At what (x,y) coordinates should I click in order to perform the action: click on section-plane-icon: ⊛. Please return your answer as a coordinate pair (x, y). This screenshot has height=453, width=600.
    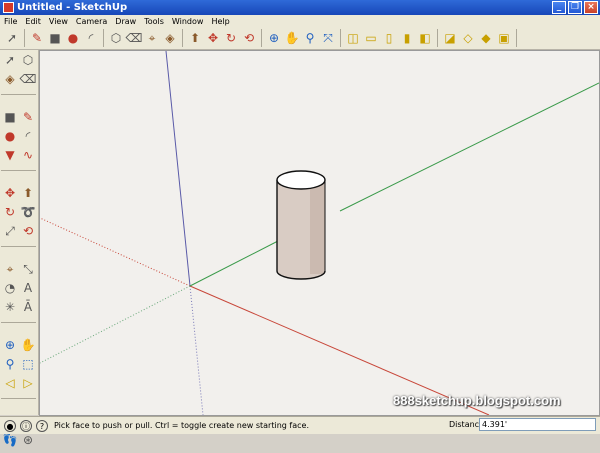
    Looking at the image, I should click on (28, 440).